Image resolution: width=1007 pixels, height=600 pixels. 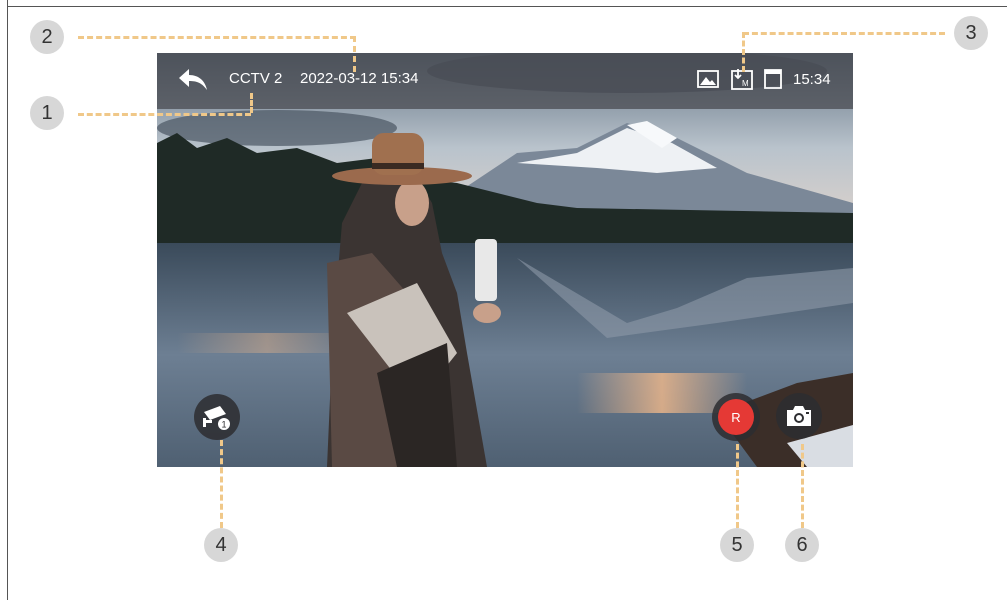 I want to click on camera-icon, so click(x=799, y=416).